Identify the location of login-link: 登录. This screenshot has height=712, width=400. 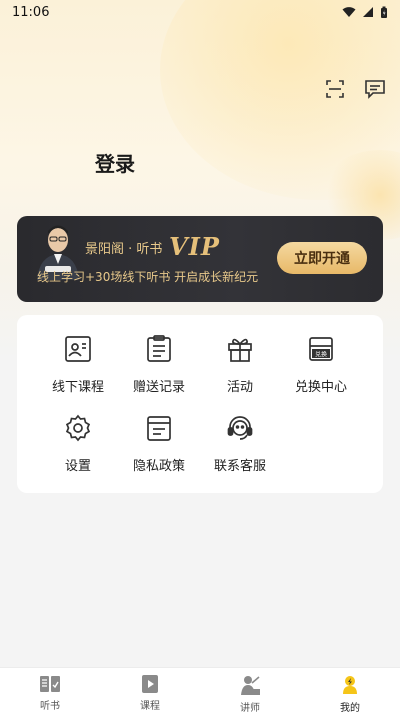
(115, 162).